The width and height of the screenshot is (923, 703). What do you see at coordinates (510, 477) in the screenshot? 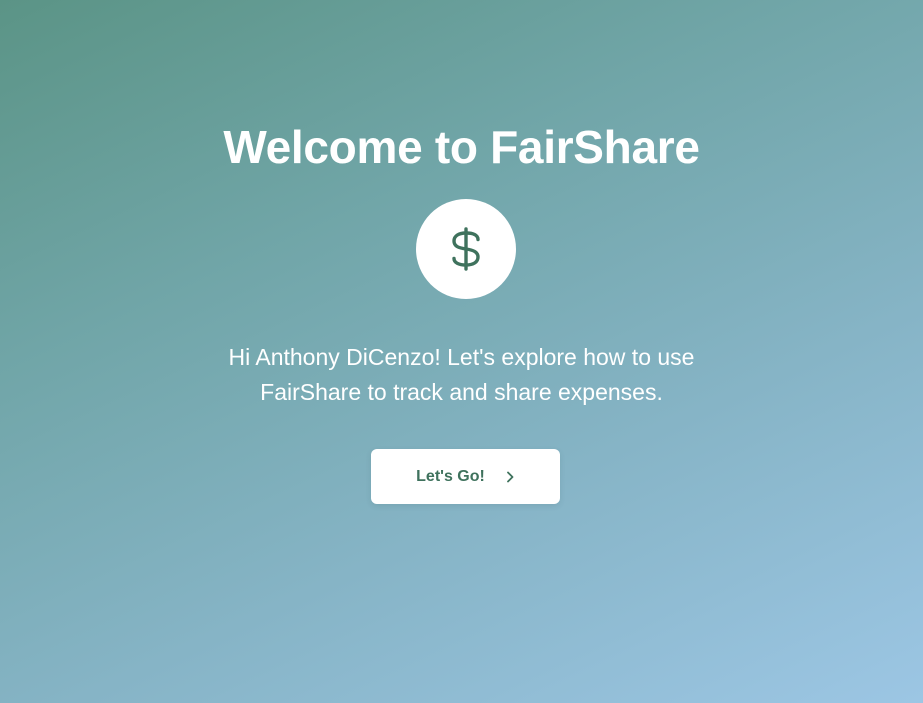
I see `chevron-right-icon` at bounding box center [510, 477].